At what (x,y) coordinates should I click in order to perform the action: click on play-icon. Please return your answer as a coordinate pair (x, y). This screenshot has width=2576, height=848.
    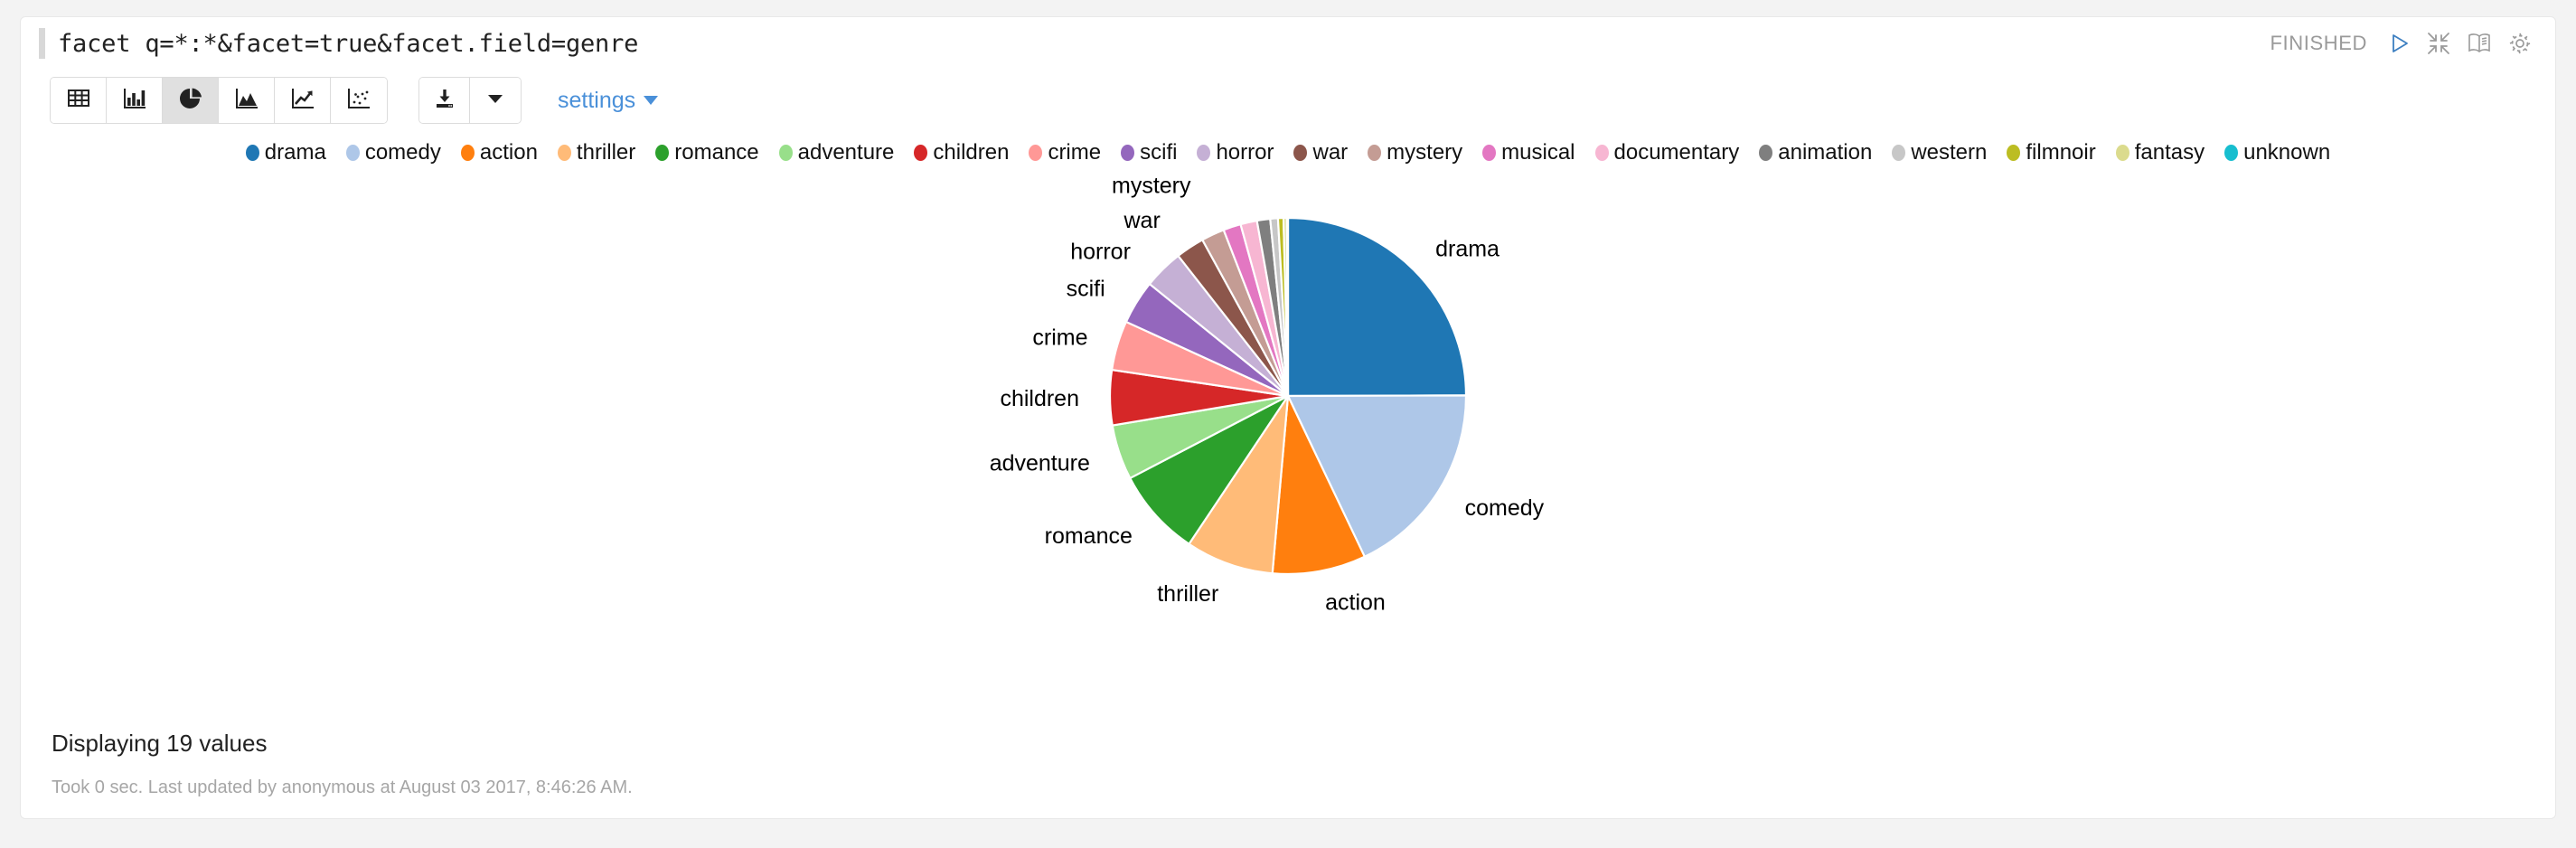
    Looking at the image, I should click on (2399, 43).